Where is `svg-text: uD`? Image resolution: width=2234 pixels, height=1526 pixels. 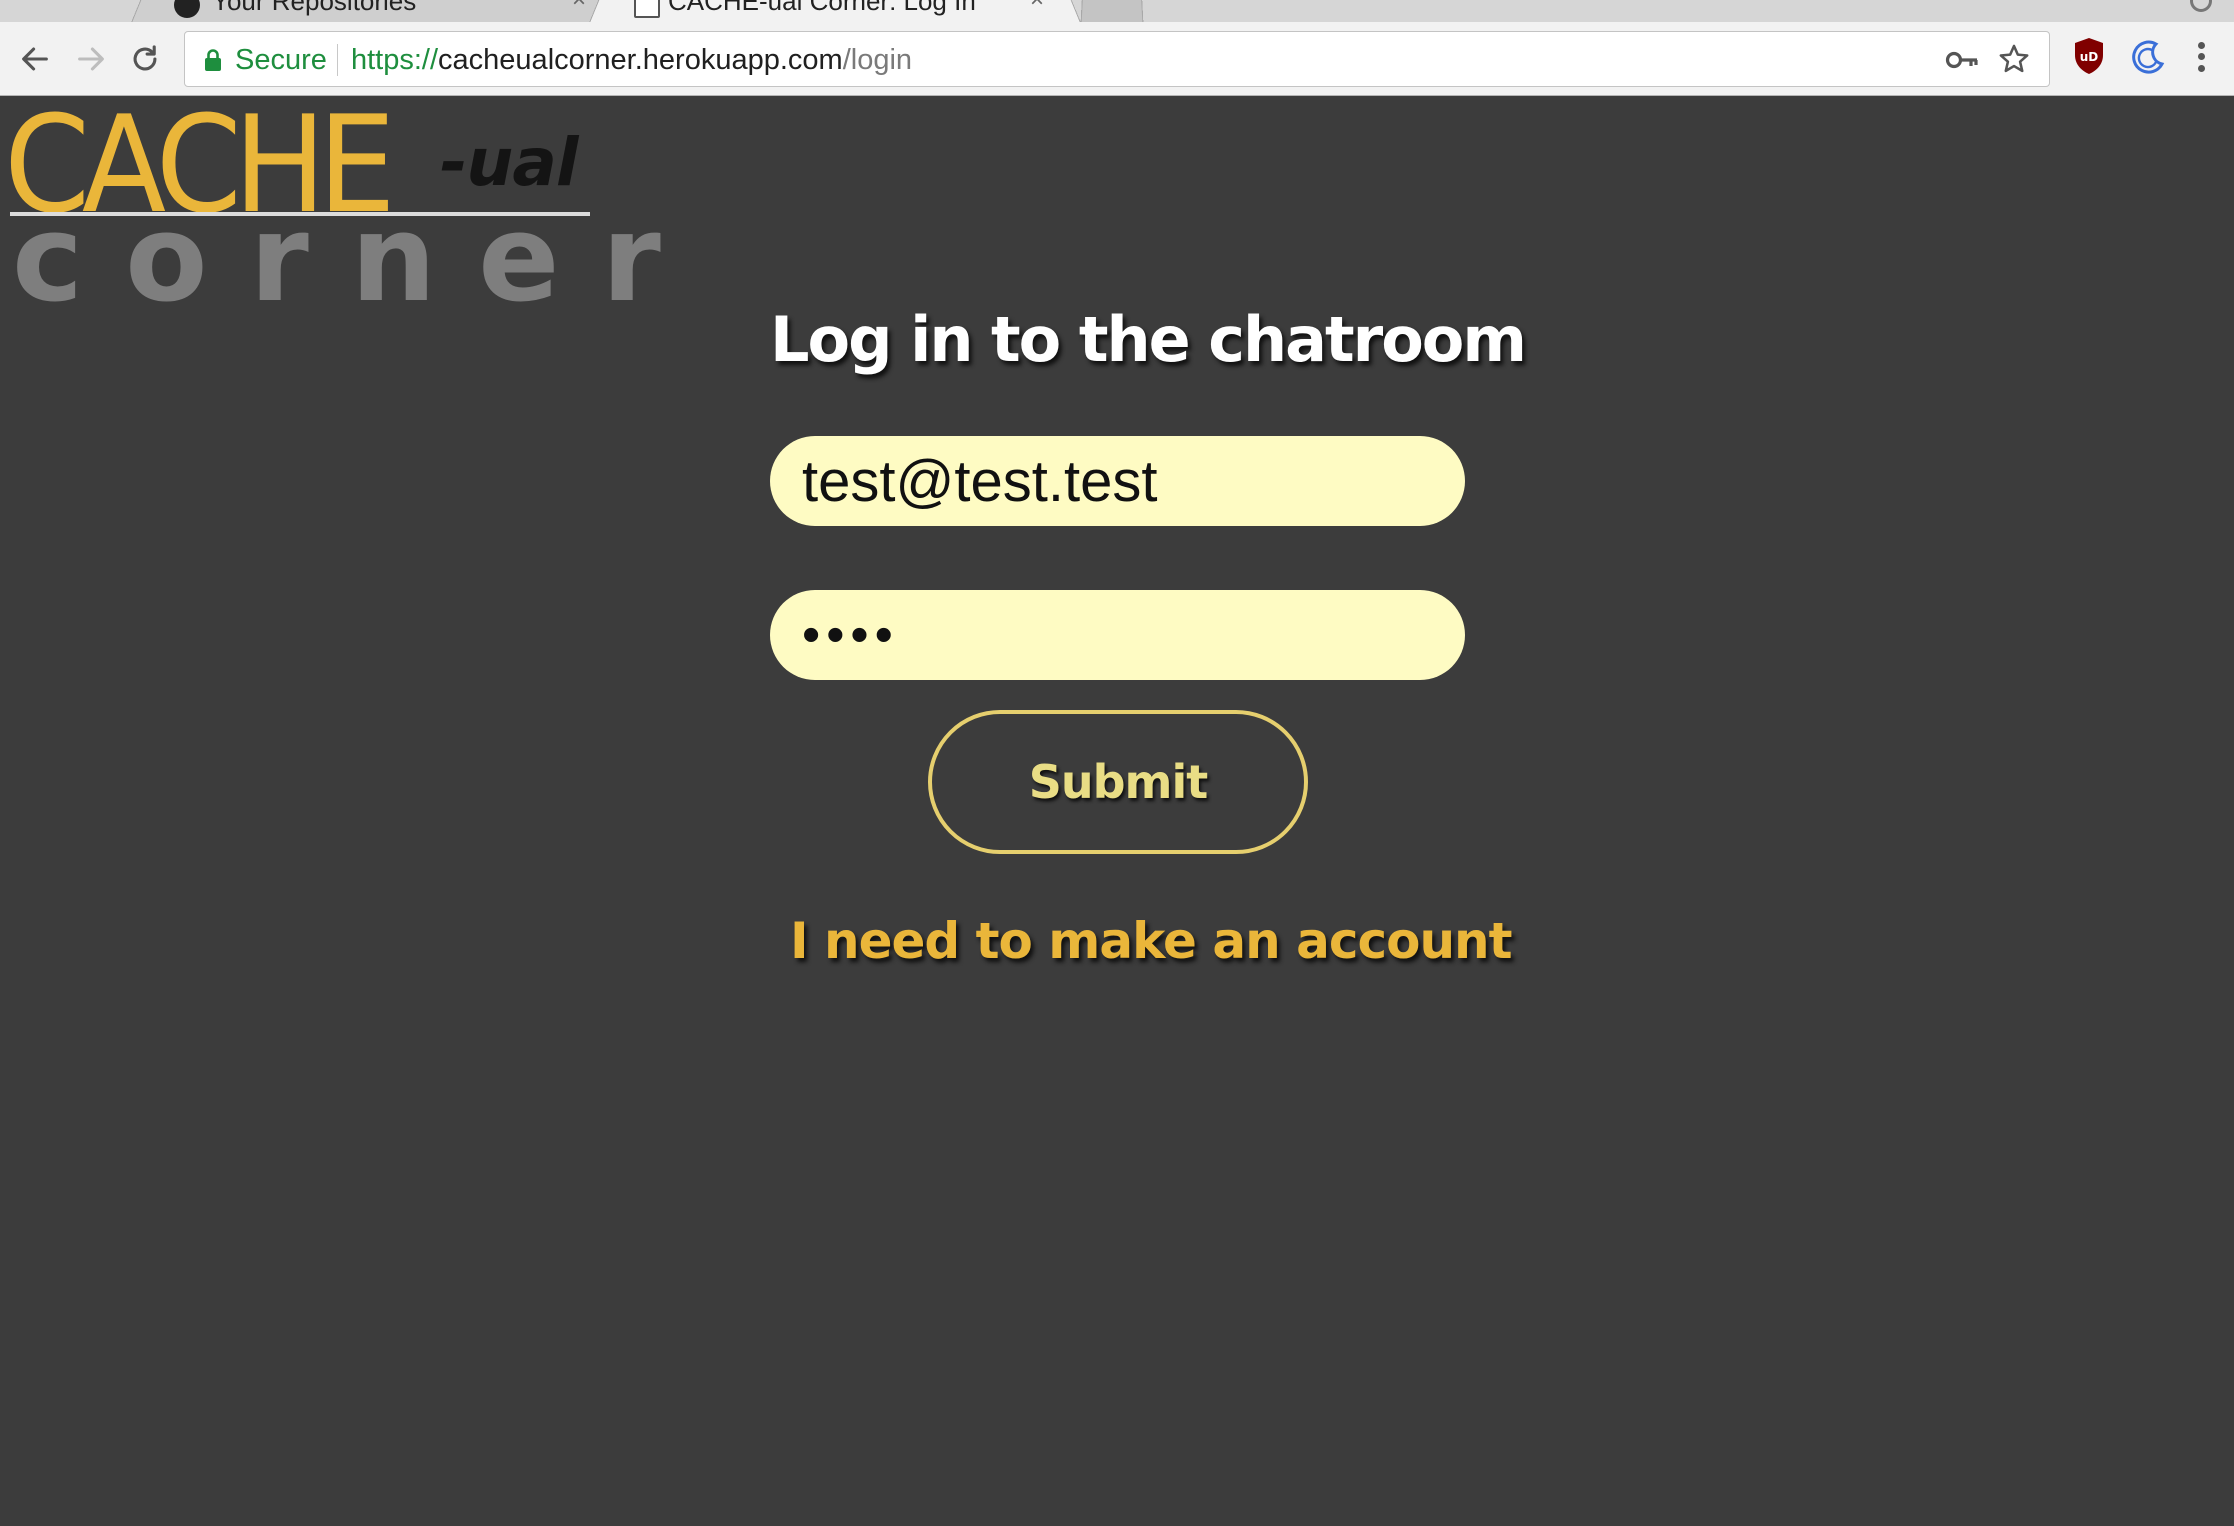 svg-text: uD is located at coordinates (2089, 57).